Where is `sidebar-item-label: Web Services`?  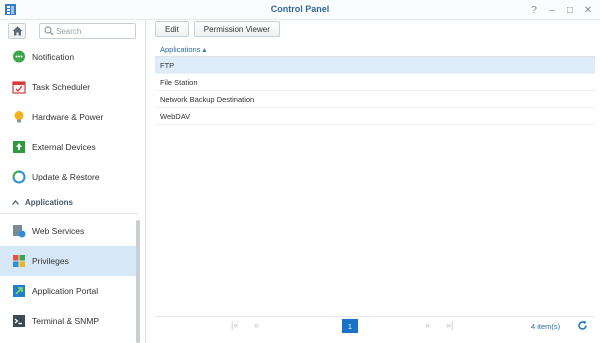 sidebar-item-label: Web Services is located at coordinates (58, 231).